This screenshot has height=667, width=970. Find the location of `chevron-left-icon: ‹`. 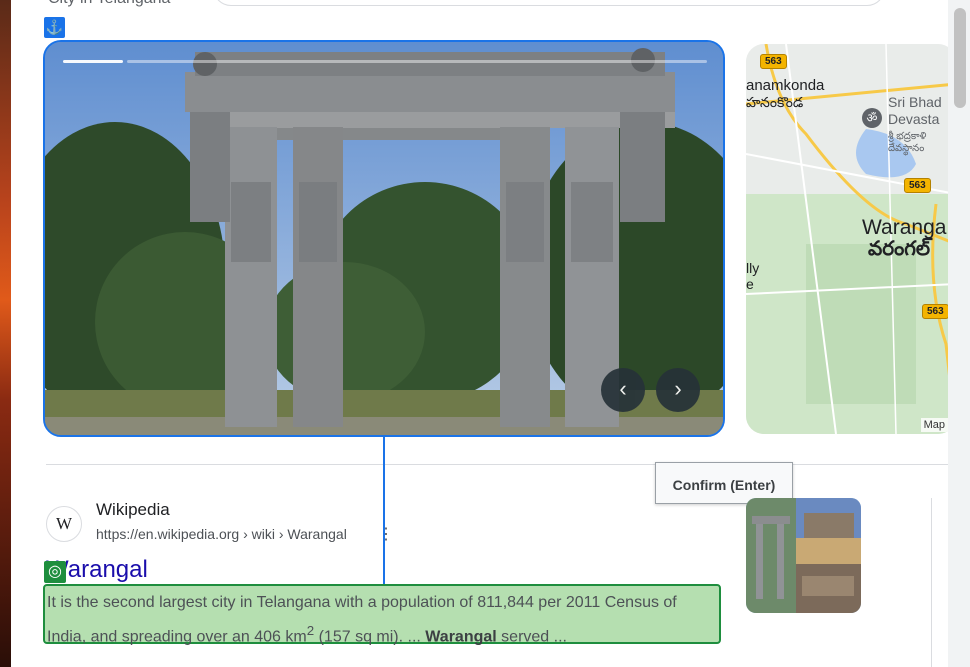

chevron-left-icon: ‹ is located at coordinates (623, 388).